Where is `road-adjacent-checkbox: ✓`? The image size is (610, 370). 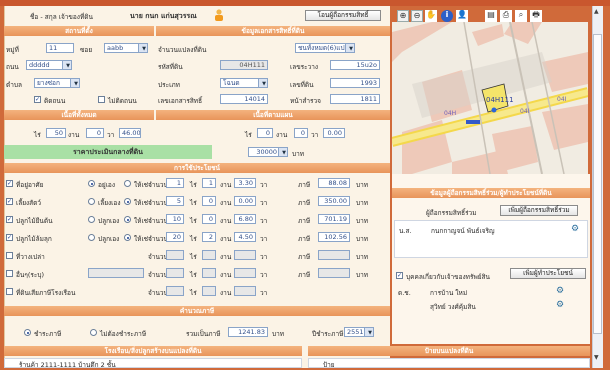
road-adjacent-checkbox: ✓ is located at coordinates (37, 99).